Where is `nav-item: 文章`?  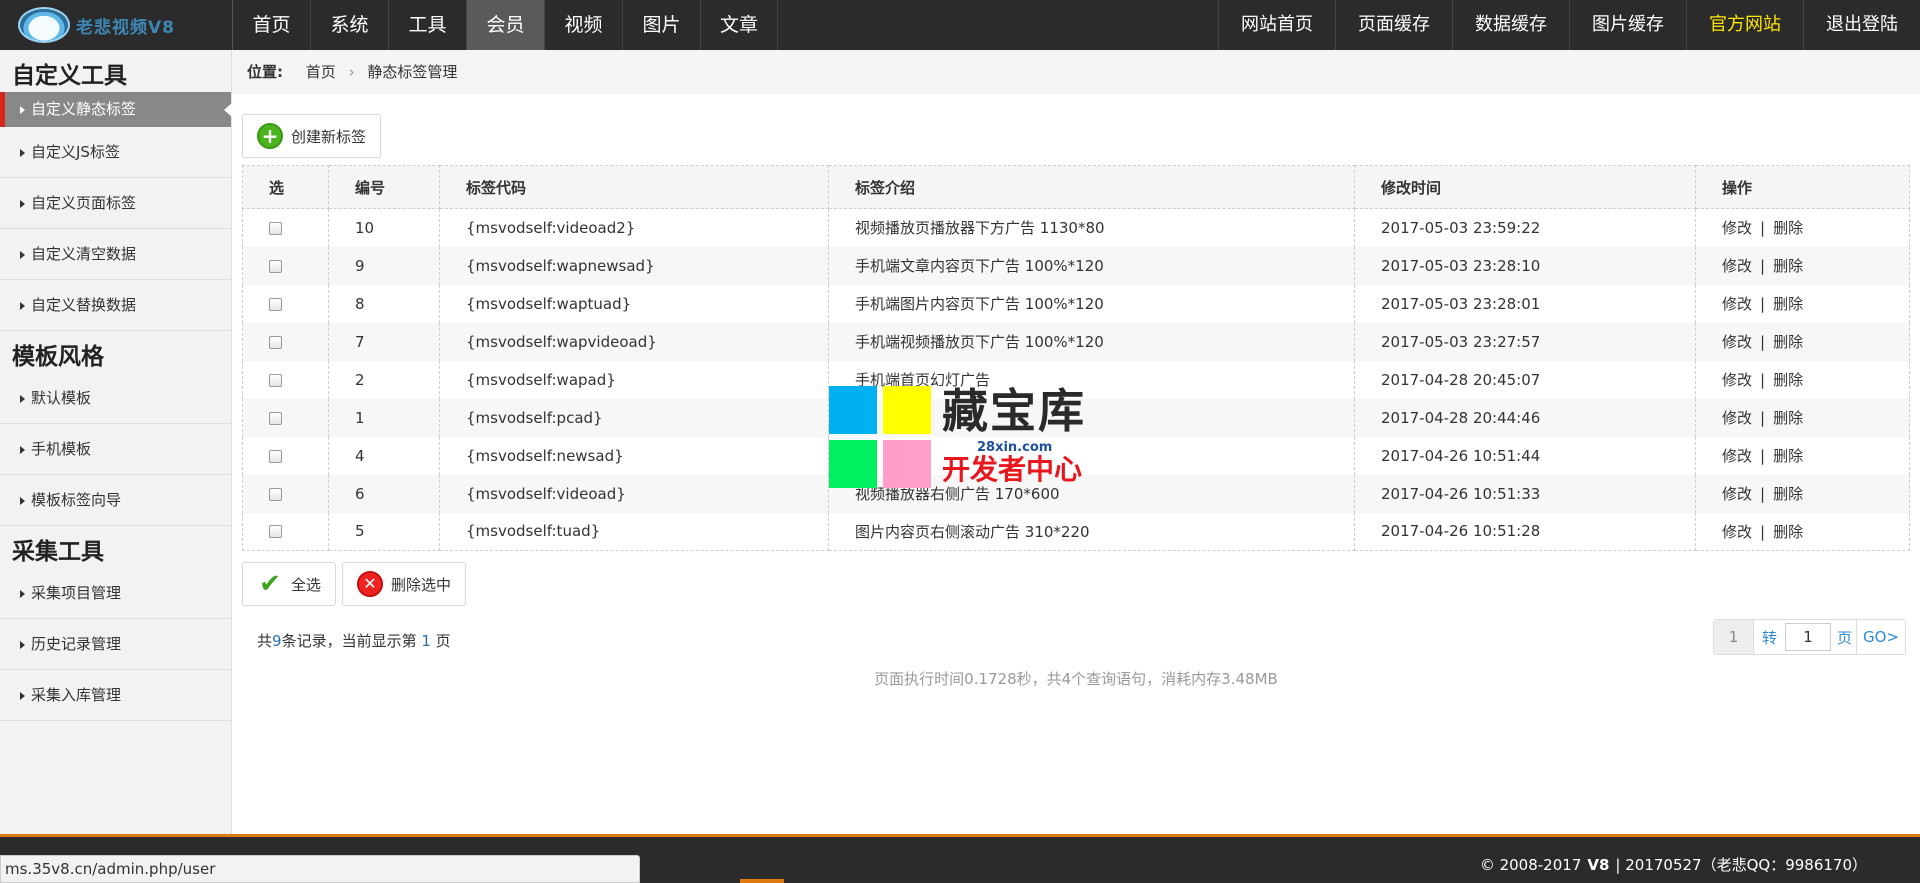
nav-item: 文章 is located at coordinates (739, 25).